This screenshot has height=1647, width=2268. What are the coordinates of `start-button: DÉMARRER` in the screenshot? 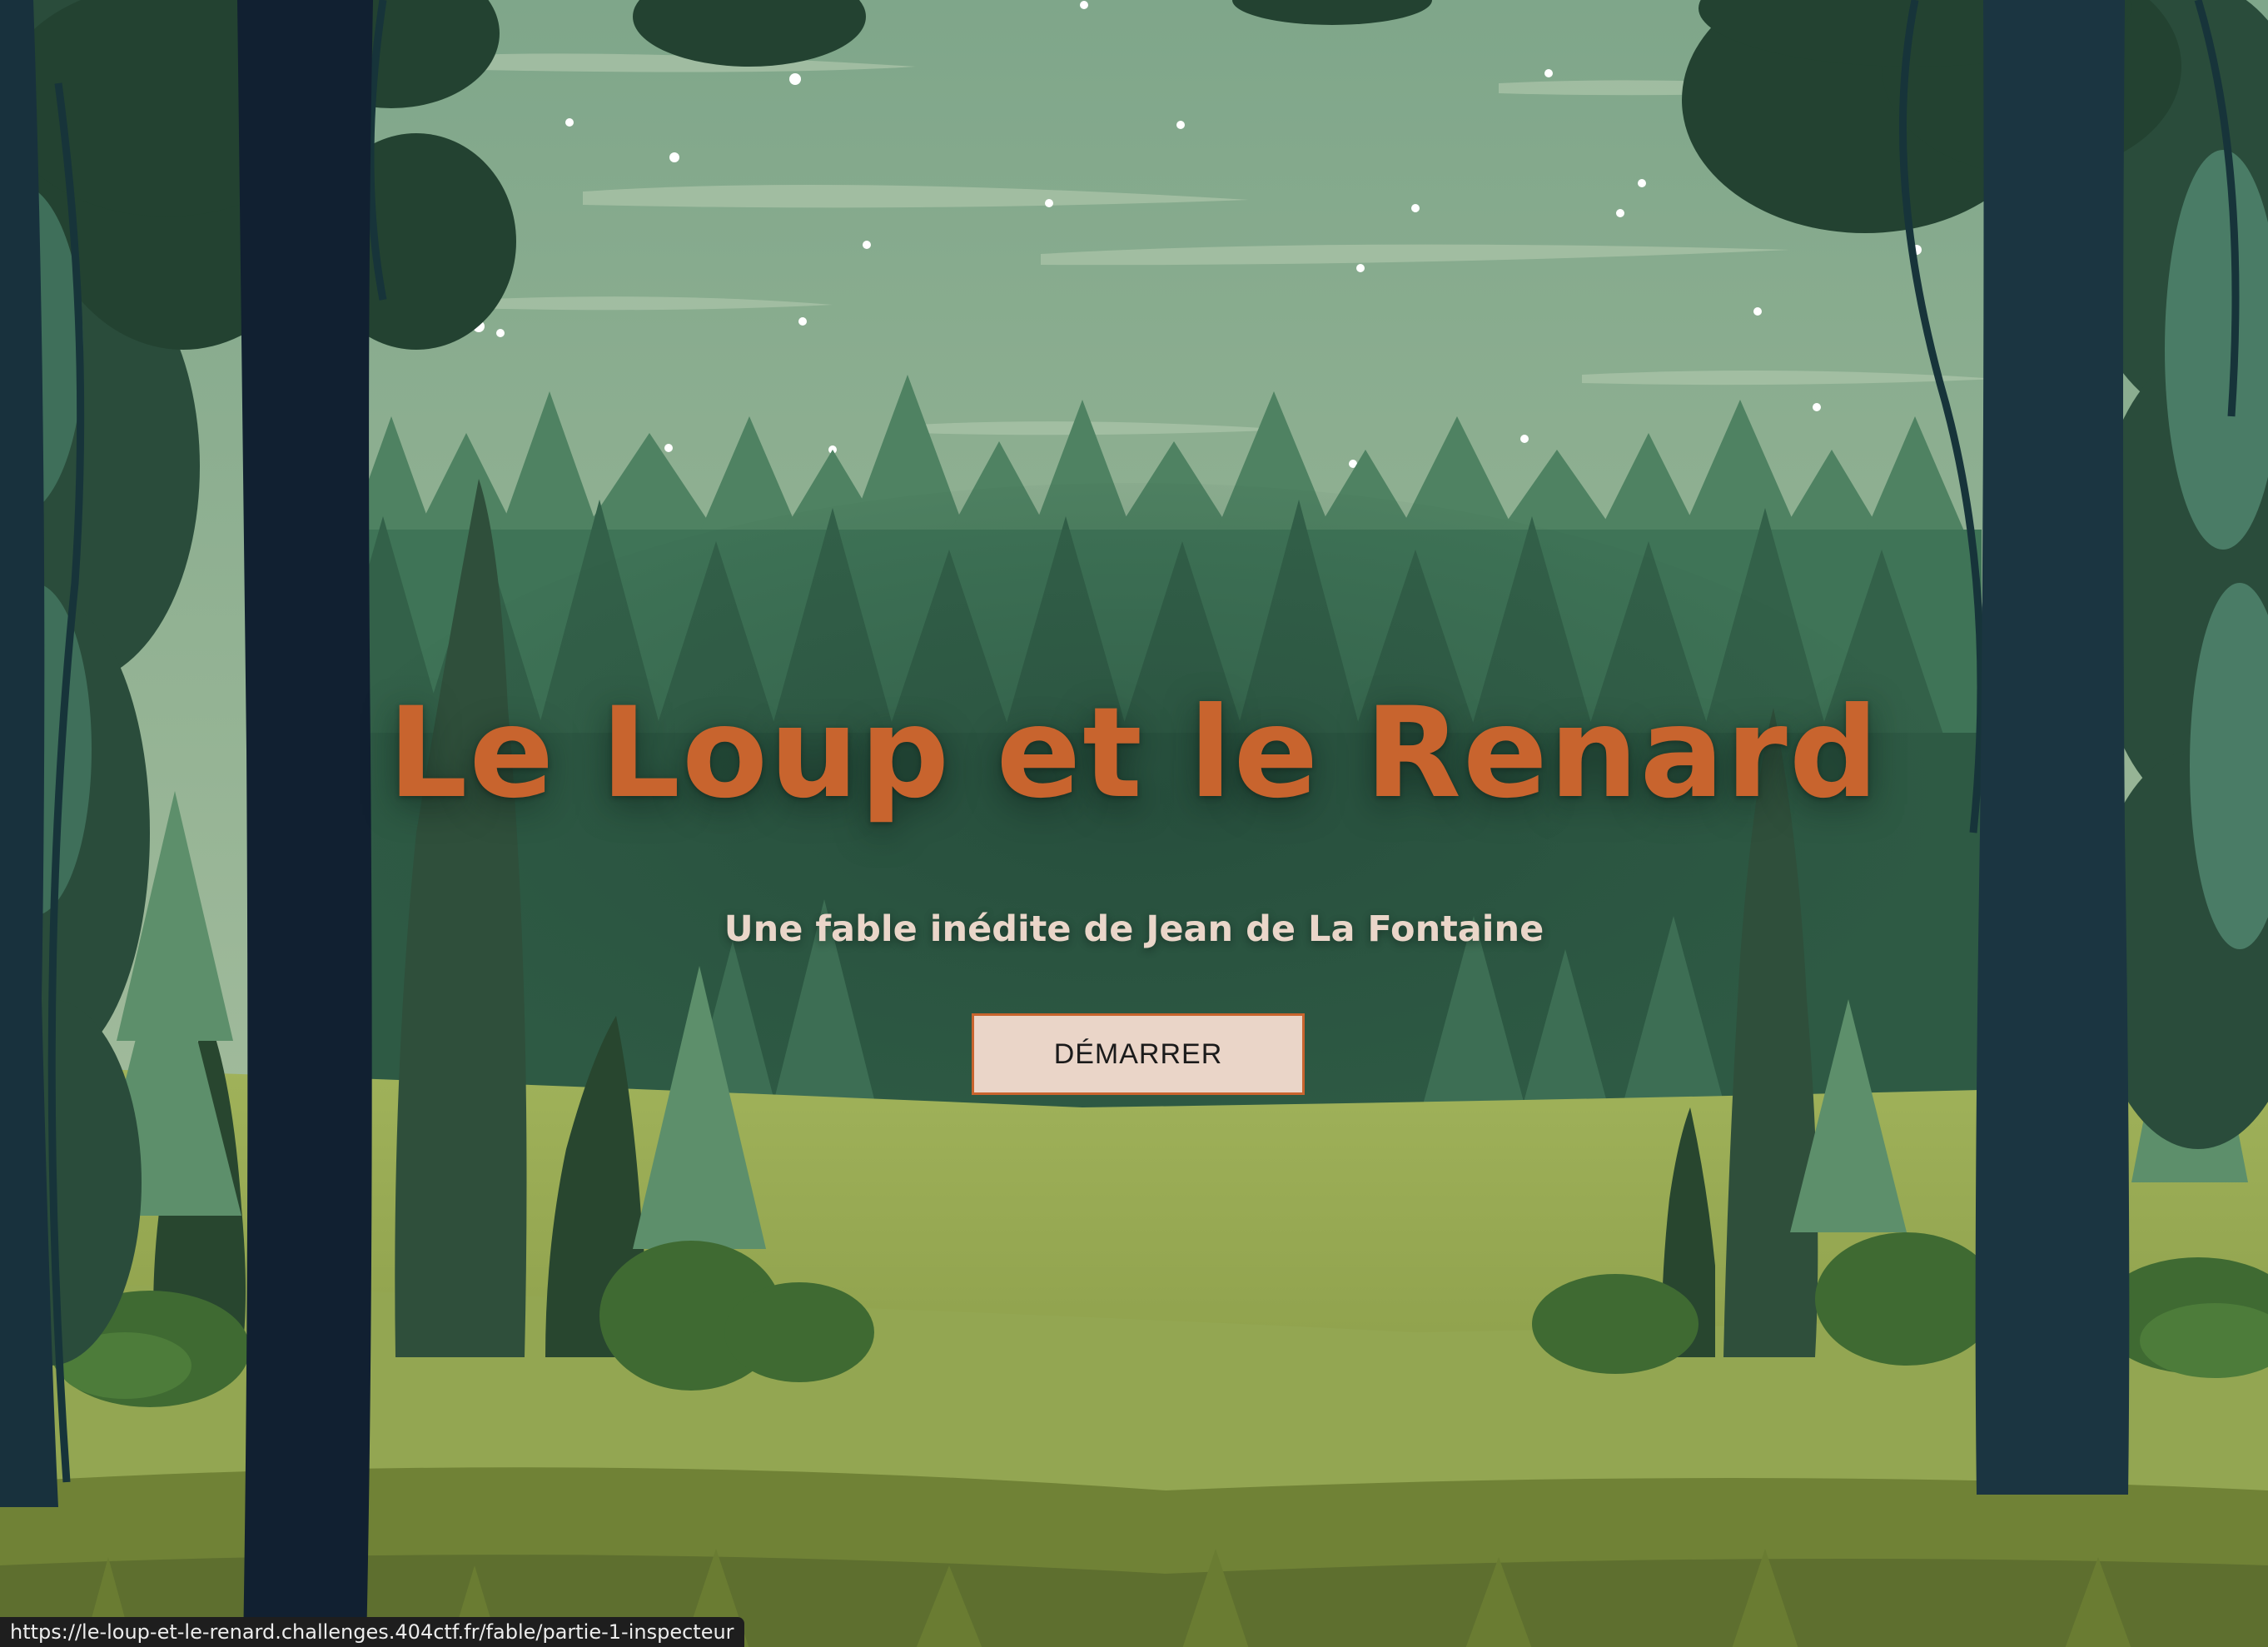 It's located at (1138, 1054).